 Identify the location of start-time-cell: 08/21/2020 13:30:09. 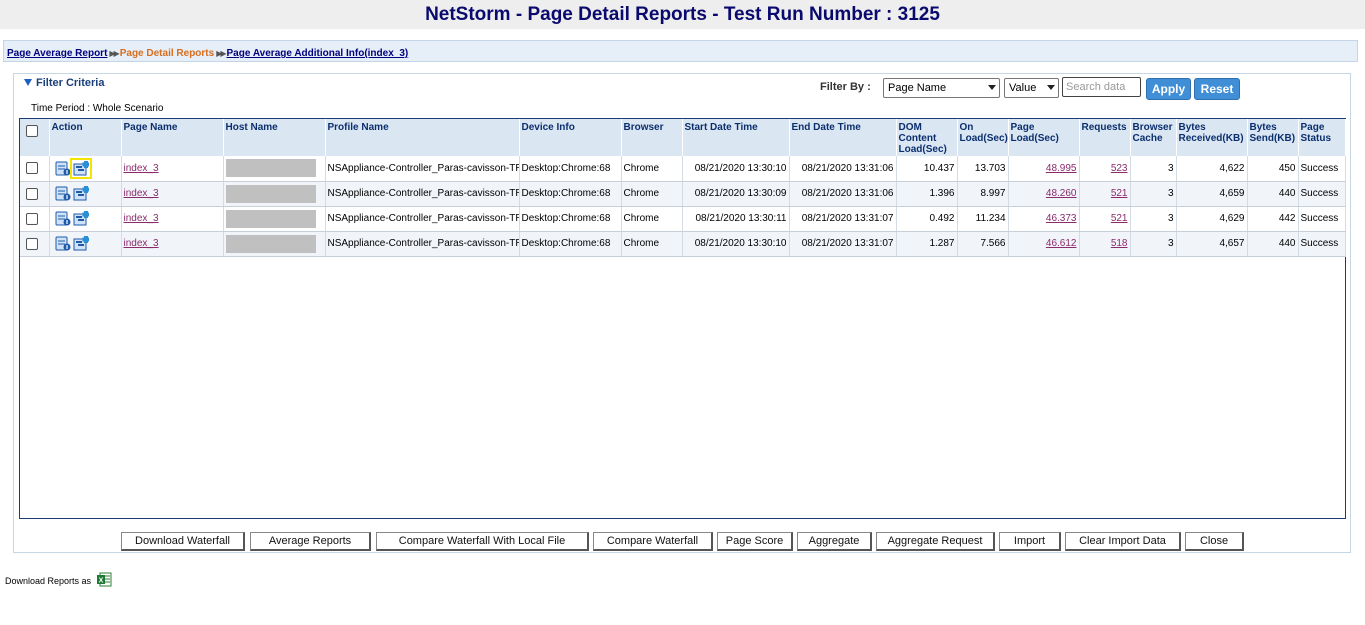
(736, 194).